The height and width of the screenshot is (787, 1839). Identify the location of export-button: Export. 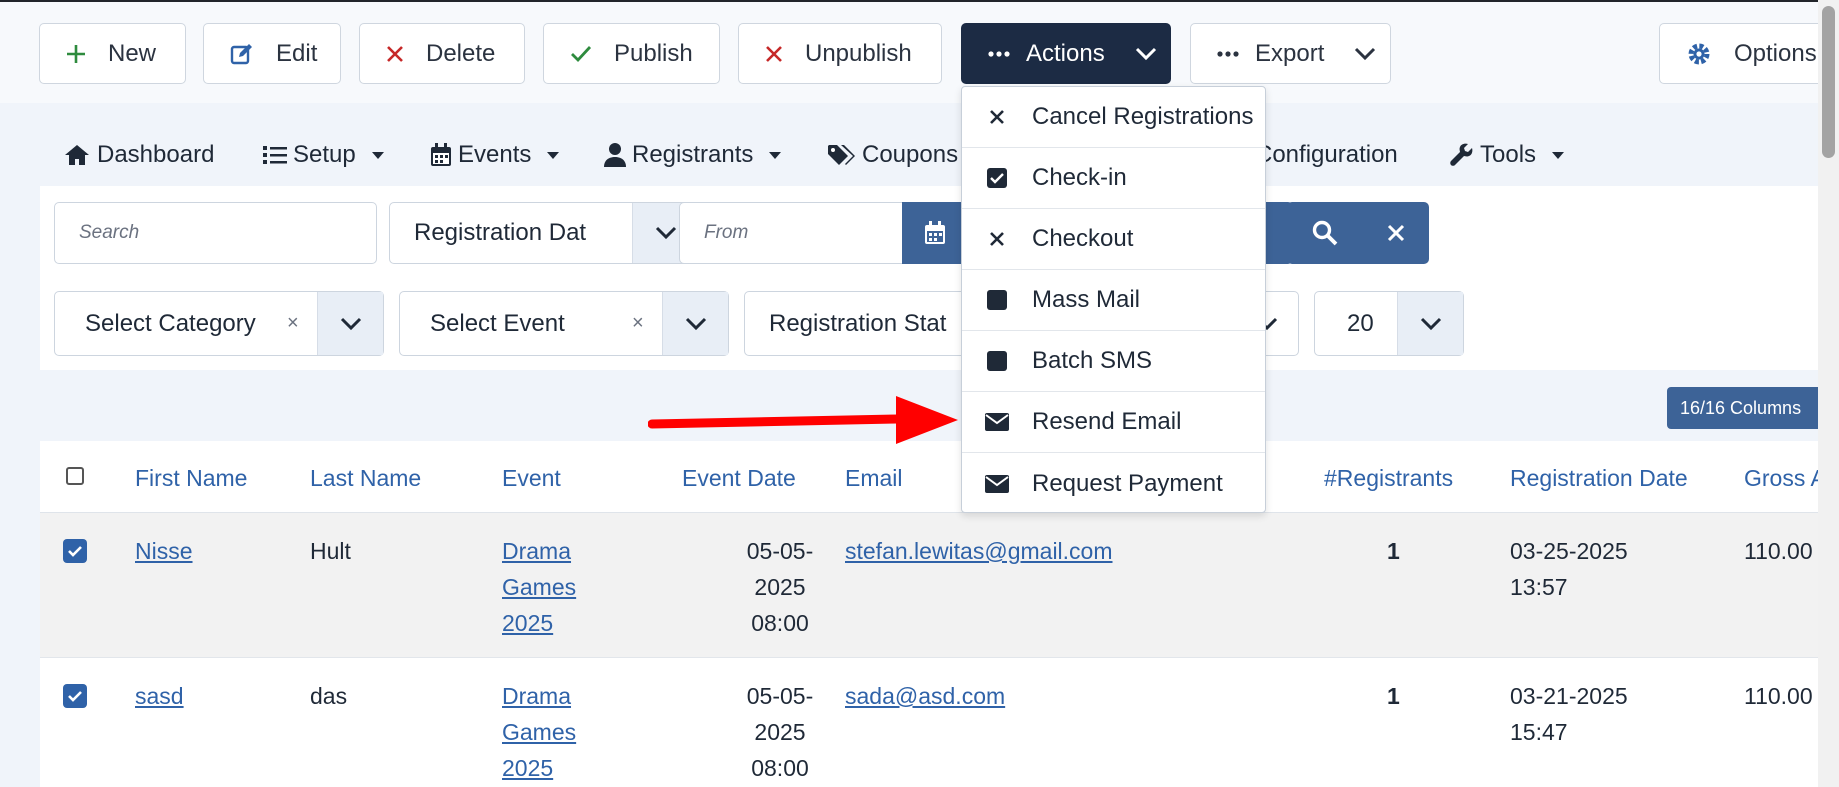
(1290, 53).